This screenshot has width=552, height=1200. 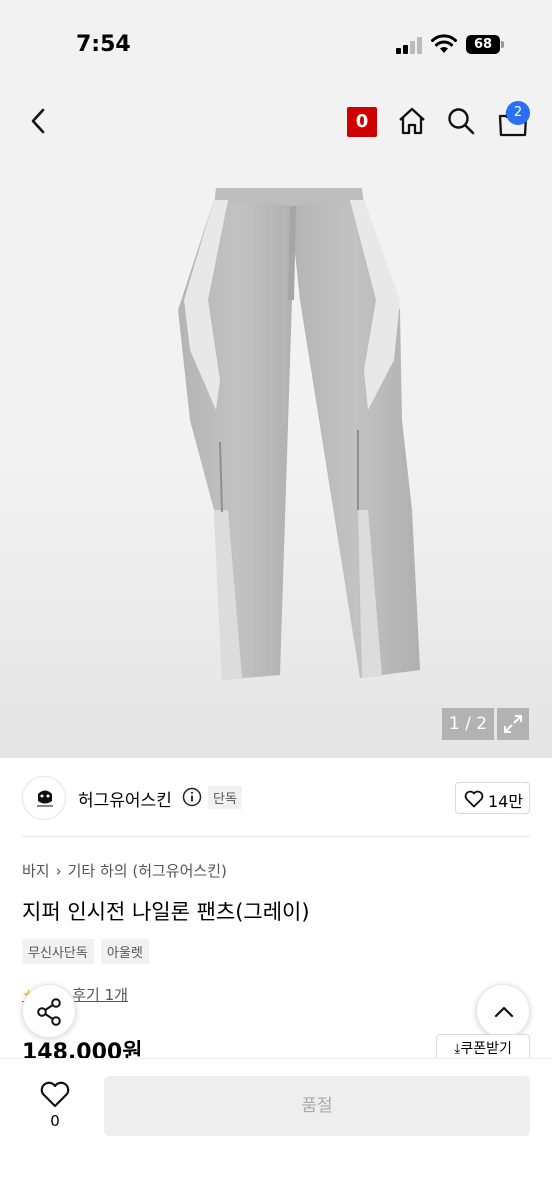 I want to click on coupon-label: 쿠폰받기, so click(x=486, y=1049).